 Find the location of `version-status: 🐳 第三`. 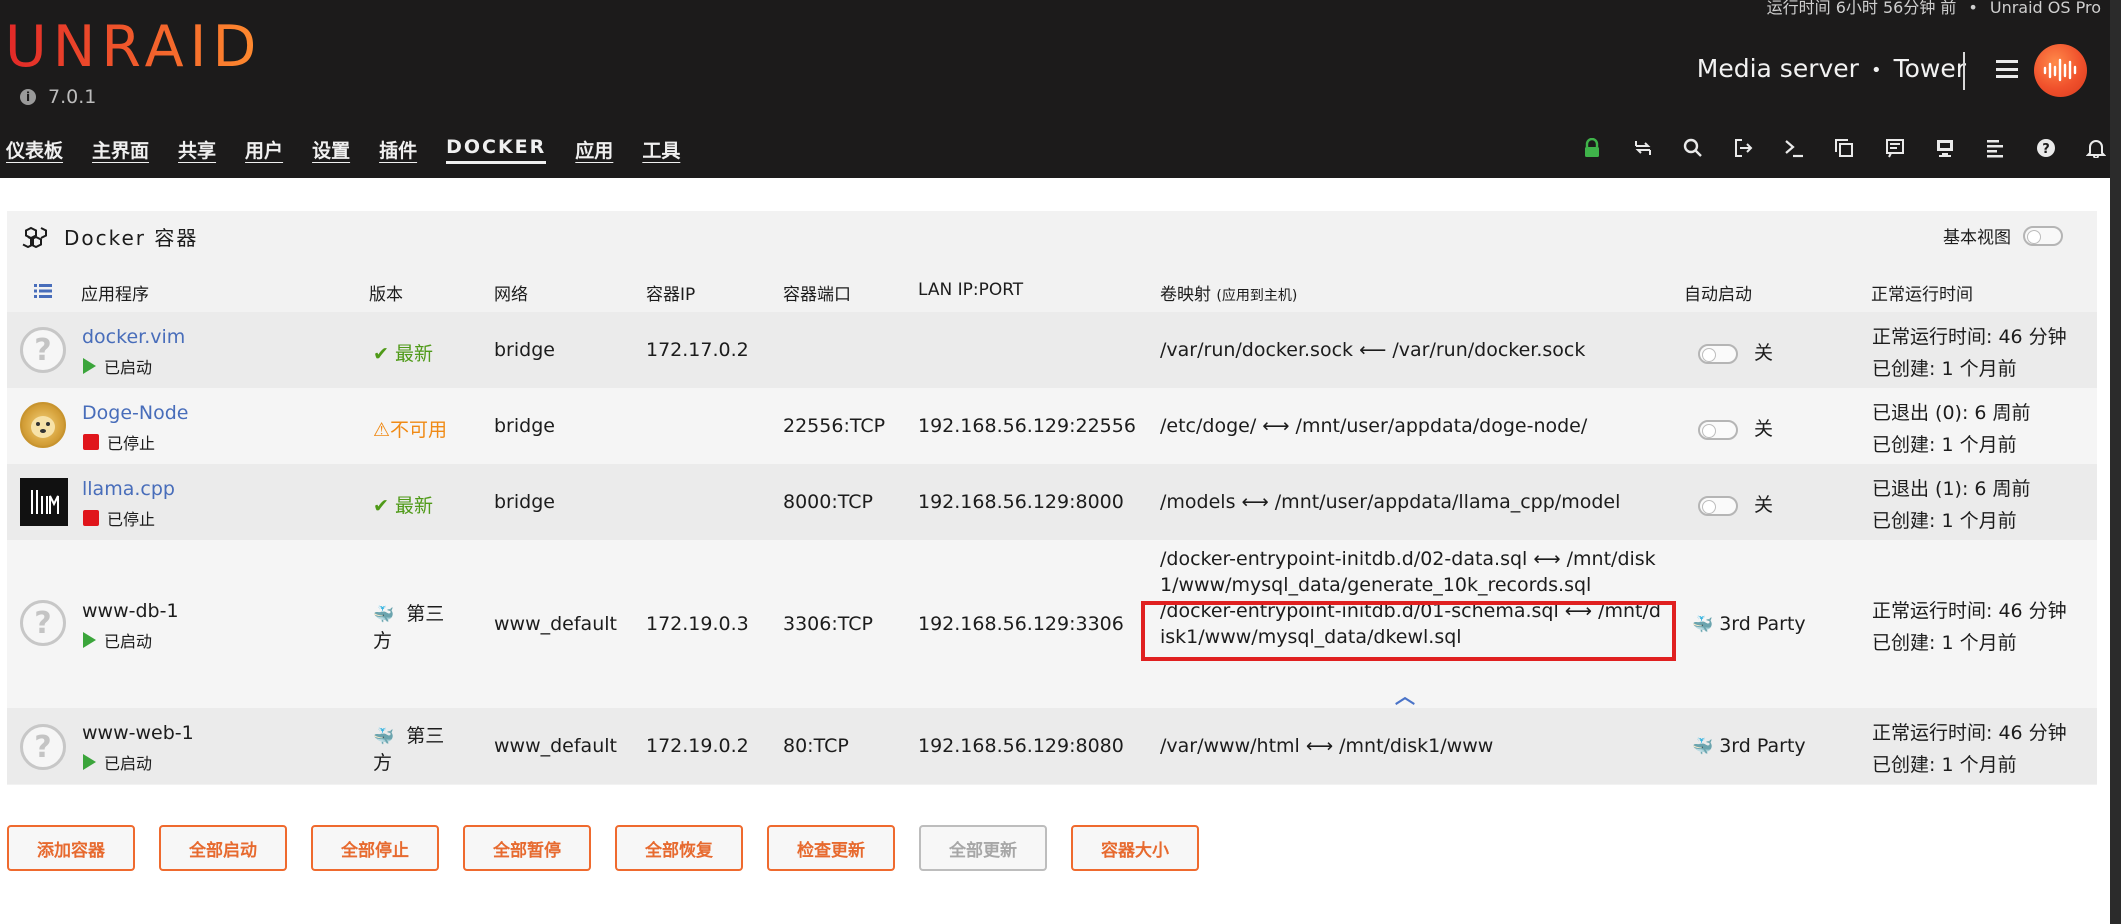

version-status: 🐳 第三 is located at coordinates (408, 612).